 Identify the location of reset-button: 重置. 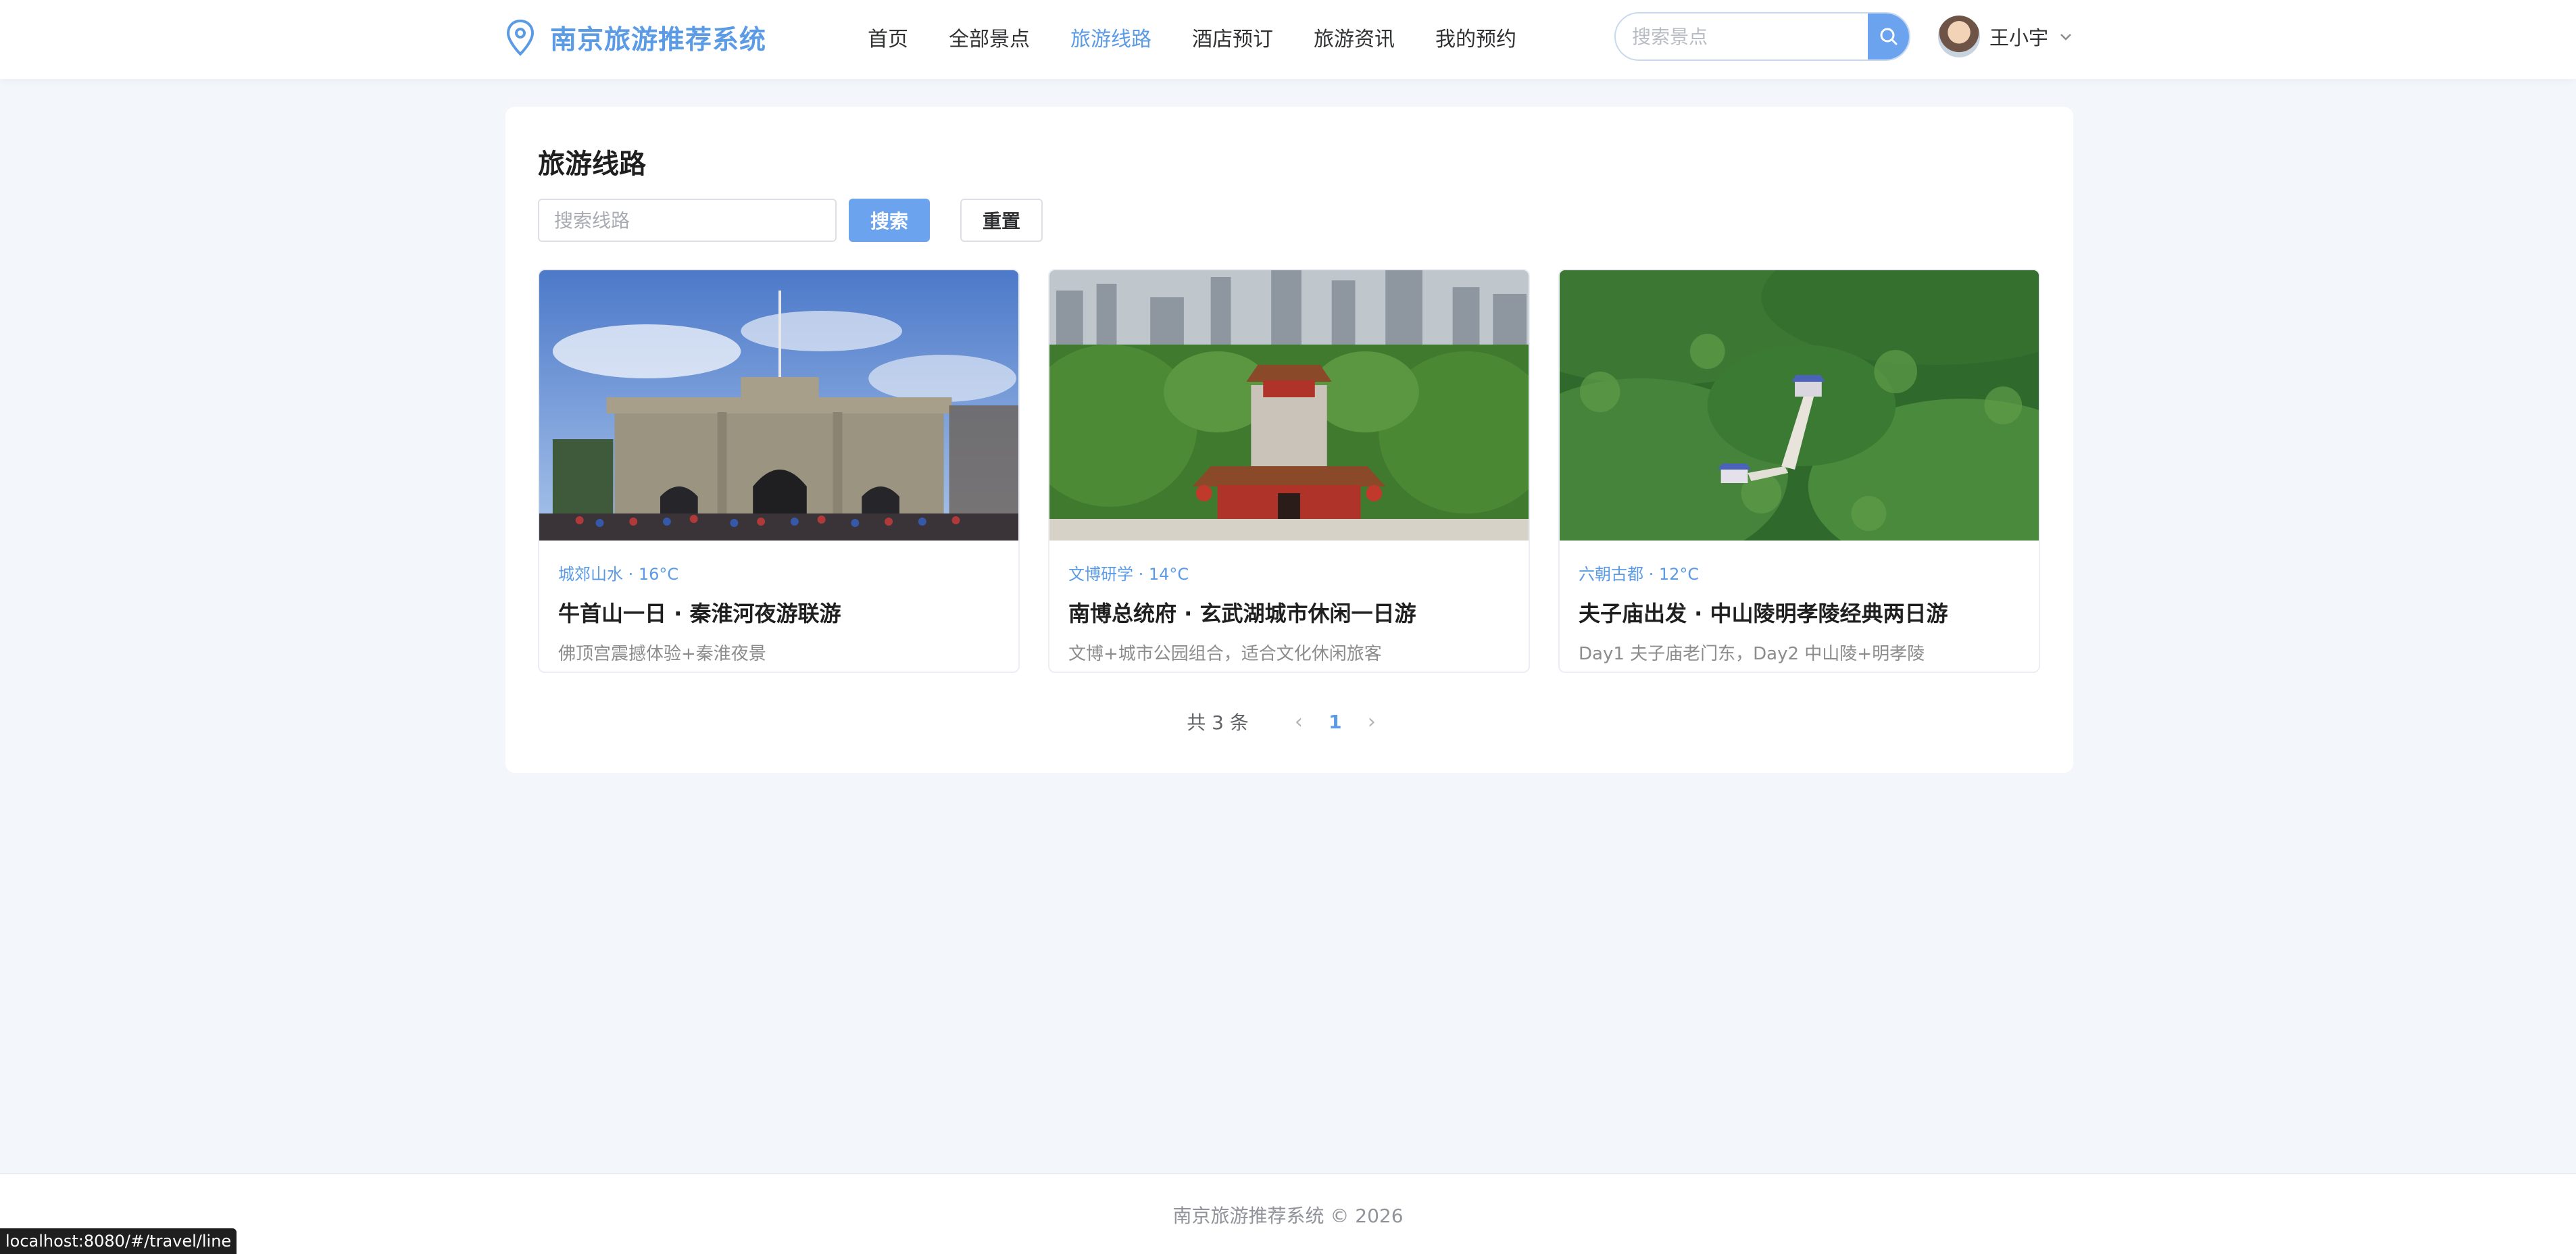
(1002, 220).